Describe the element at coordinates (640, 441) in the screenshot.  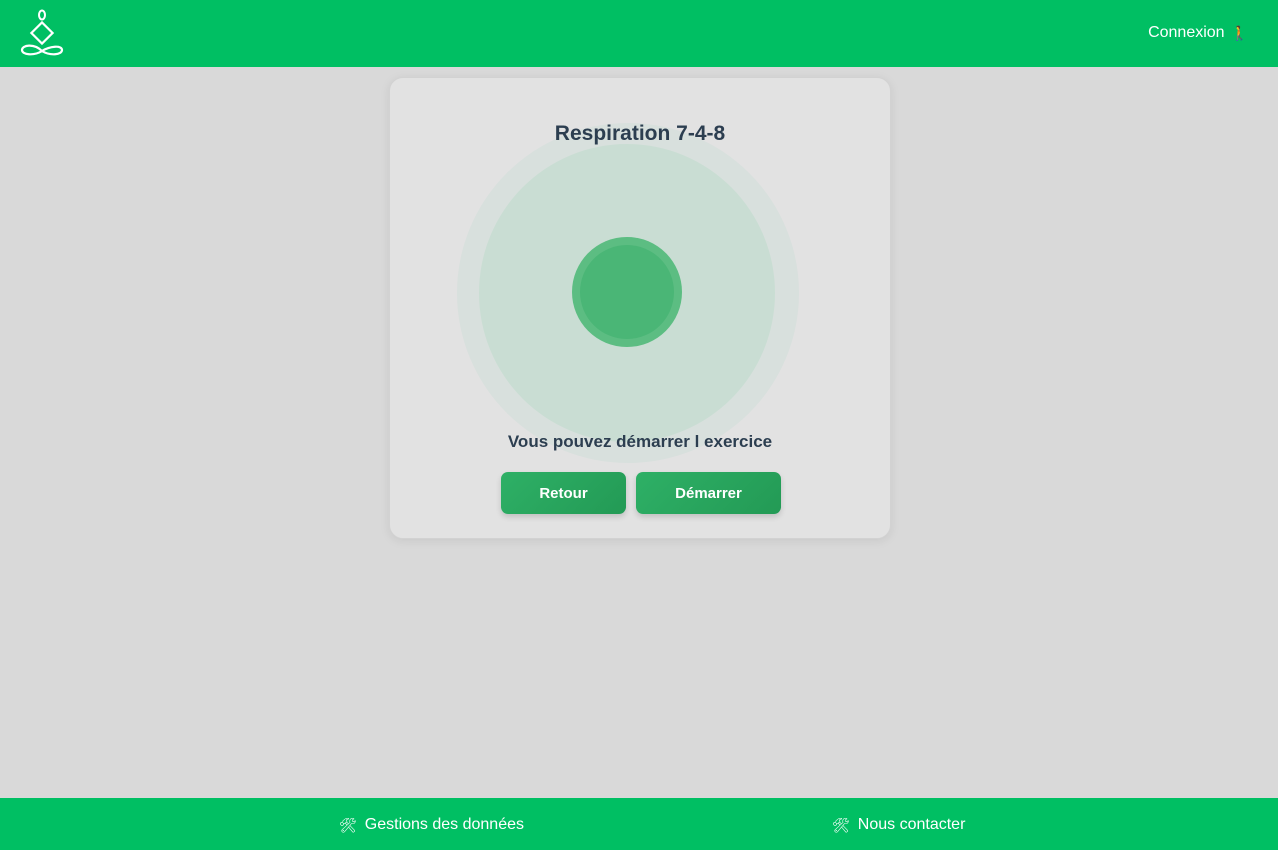
I see `exercise-status-text: Vous pouvez démarrer l exercice` at that location.